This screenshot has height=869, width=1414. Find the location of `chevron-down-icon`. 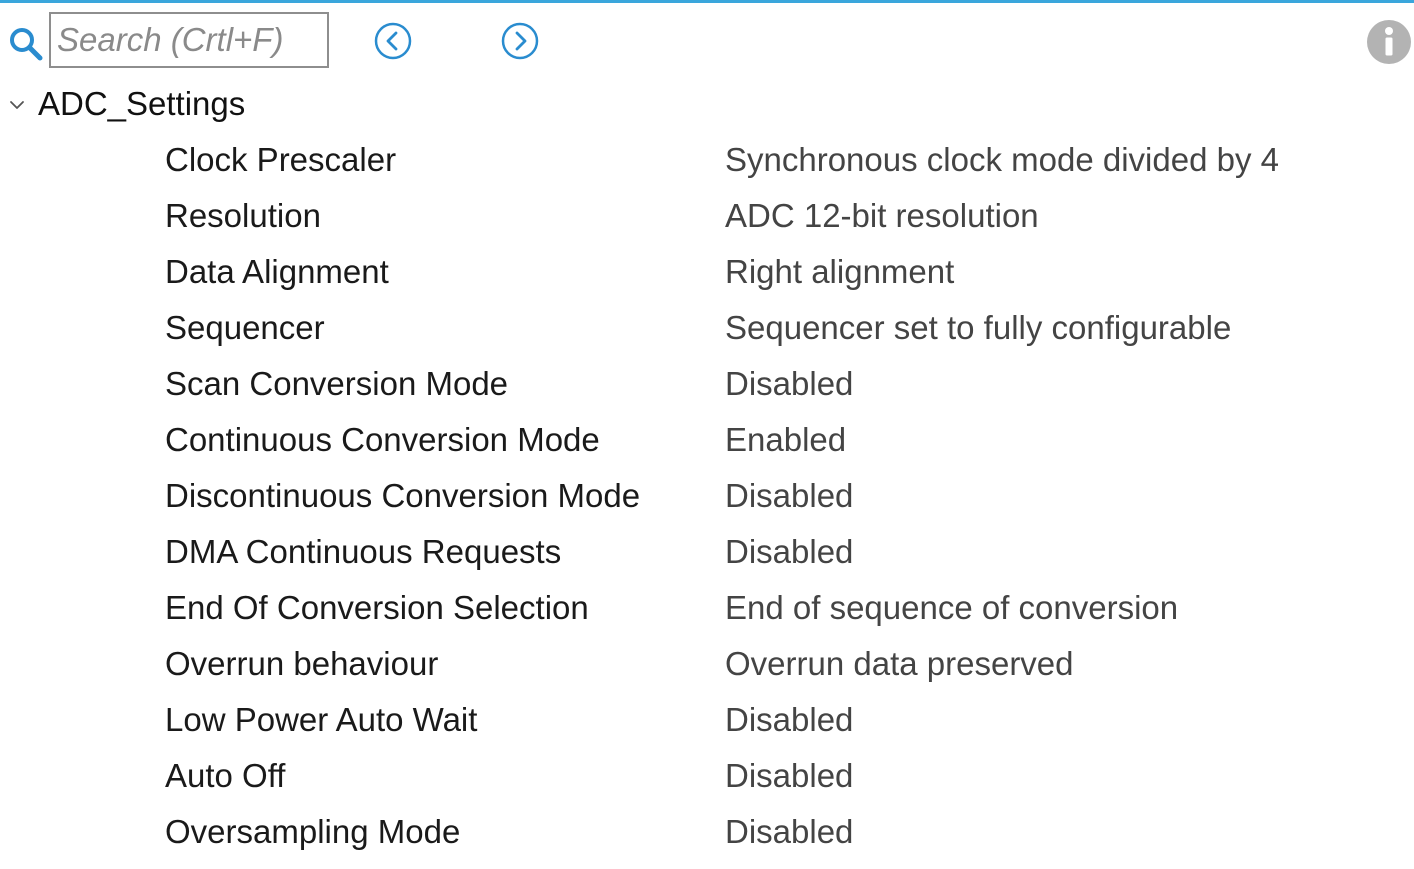

chevron-down-icon is located at coordinates (17, 105).